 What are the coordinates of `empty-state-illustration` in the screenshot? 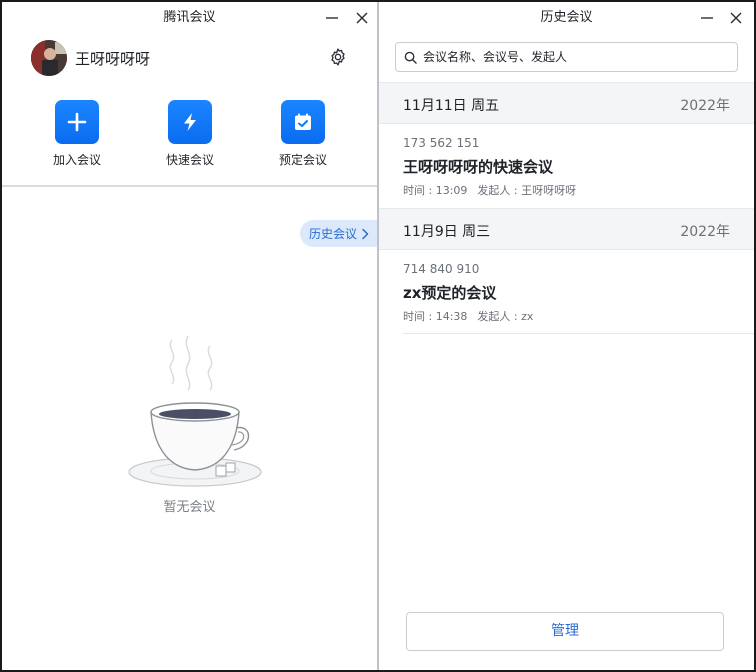 It's located at (195, 412).